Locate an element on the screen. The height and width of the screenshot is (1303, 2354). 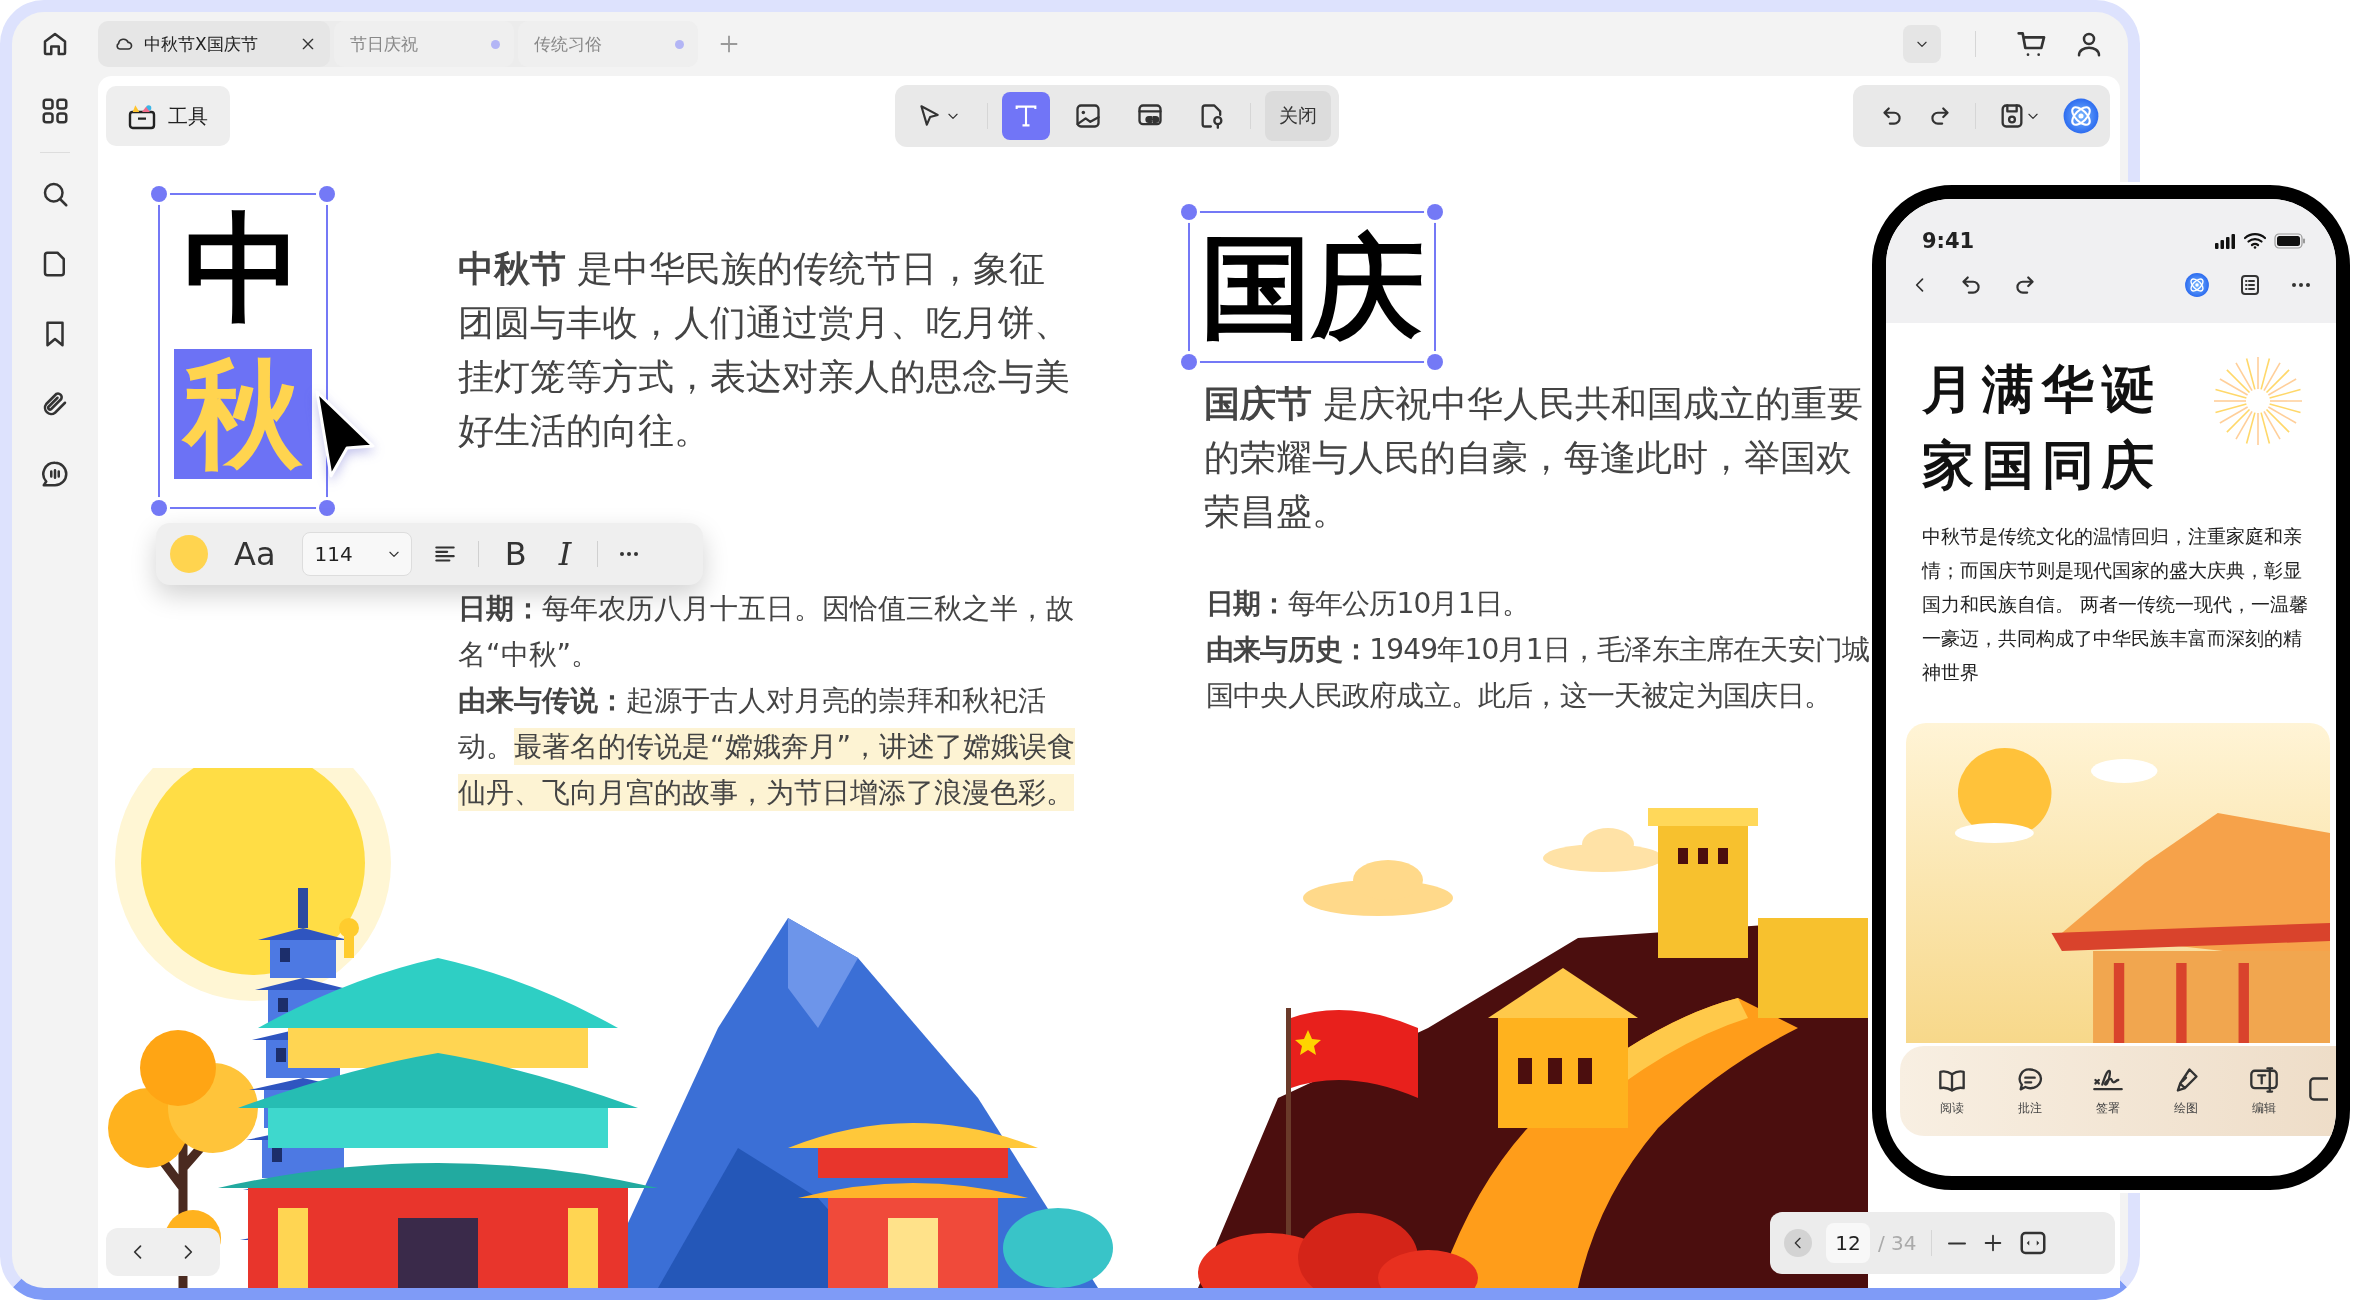
wifi-icon is located at coordinates (2255, 241).